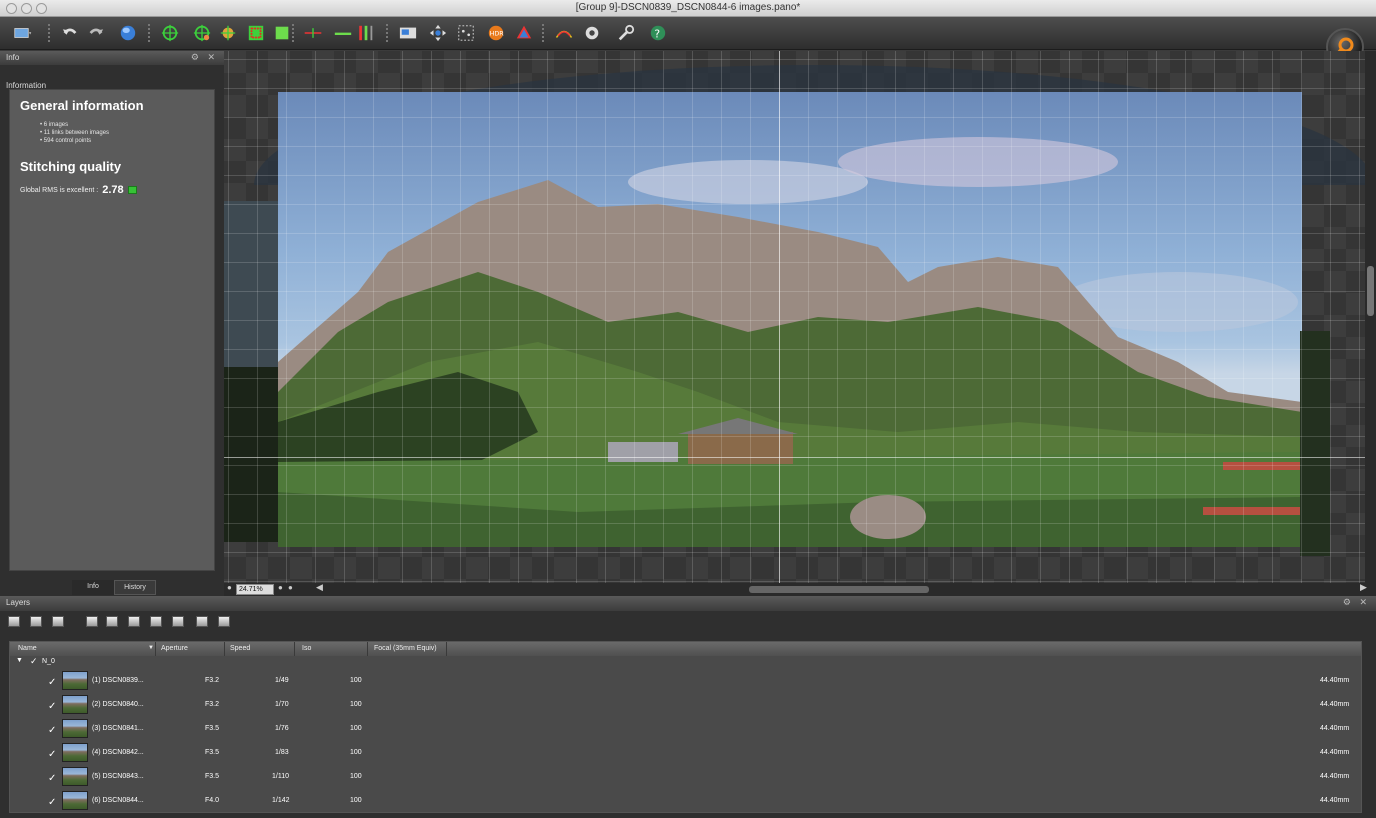  What do you see at coordinates (688, 622) in the screenshot?
I see `layers-toolbar` at bounding box center [688, 622].